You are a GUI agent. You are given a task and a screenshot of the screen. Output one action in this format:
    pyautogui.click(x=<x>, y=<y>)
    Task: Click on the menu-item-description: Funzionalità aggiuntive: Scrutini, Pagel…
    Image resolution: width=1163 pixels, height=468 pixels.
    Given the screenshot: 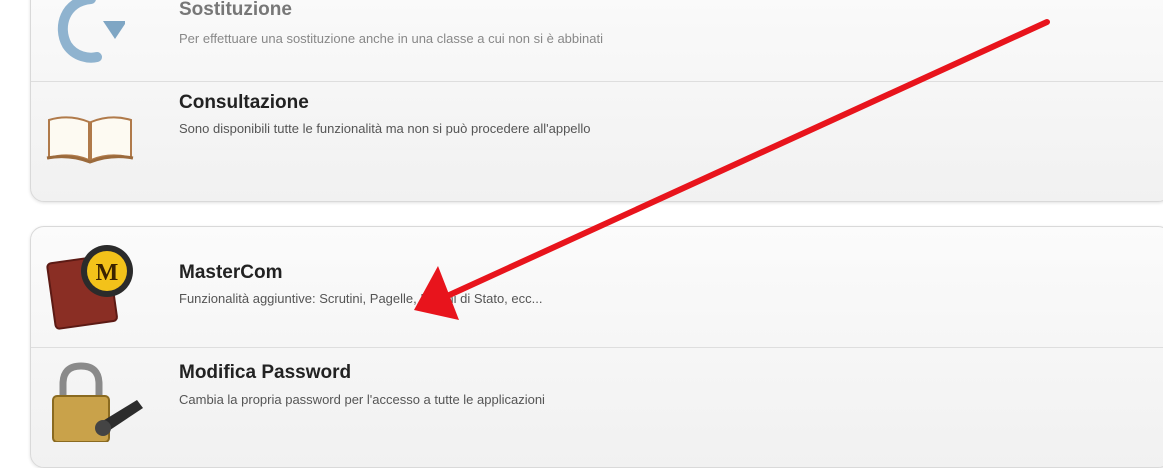 What is the action you would take?
    pyautogui.click(x=361, y=298)
    